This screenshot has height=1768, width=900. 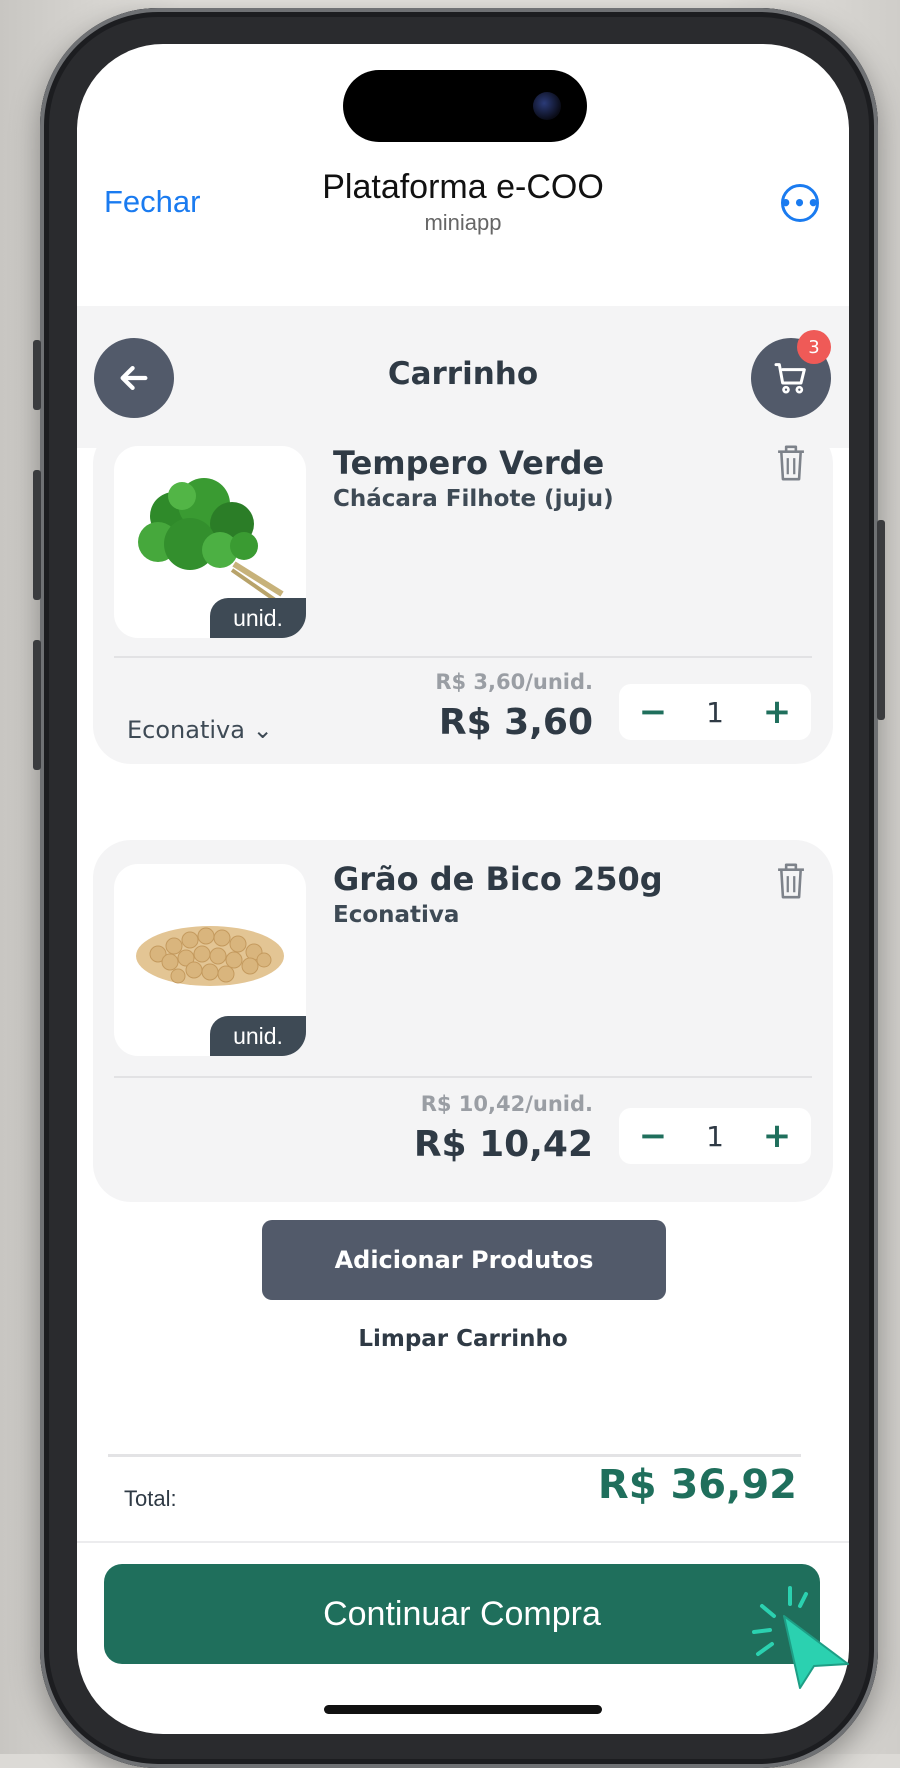 What do you see at coordinates (463, 1709) in the screenshot?
I see `home-indicator` at bounding box center [463, 1709].